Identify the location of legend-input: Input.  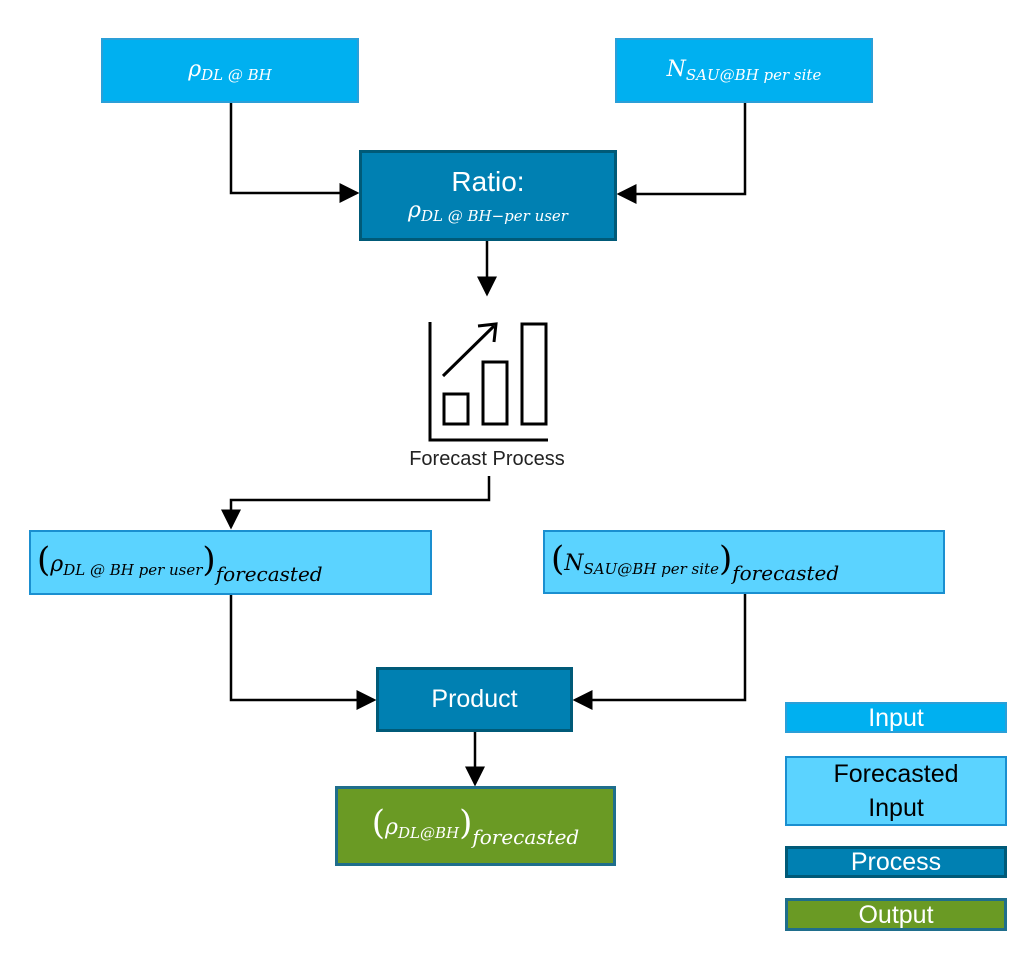
(896, 717).